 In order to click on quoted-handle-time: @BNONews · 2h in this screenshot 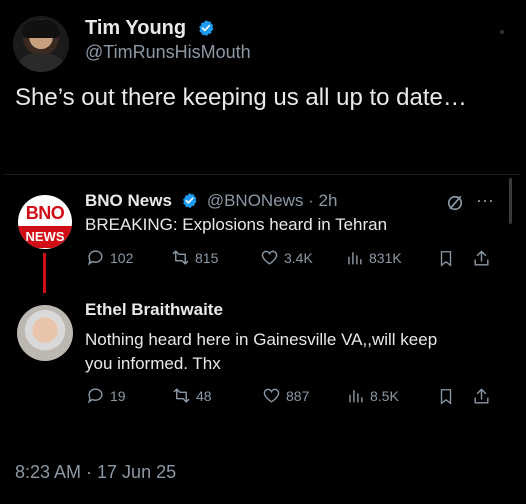, I will do `click(272, 200)`.